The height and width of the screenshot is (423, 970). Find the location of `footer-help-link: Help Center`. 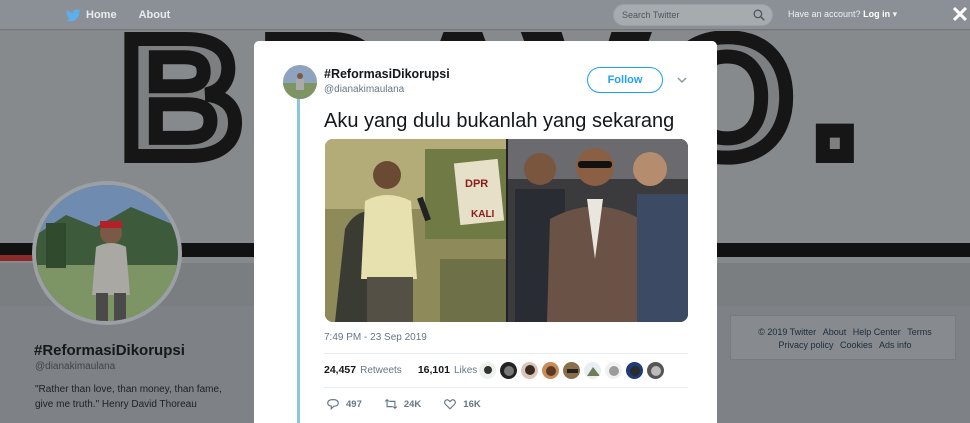

footer-help-link: Help Center is located at coordinates (877, 332).